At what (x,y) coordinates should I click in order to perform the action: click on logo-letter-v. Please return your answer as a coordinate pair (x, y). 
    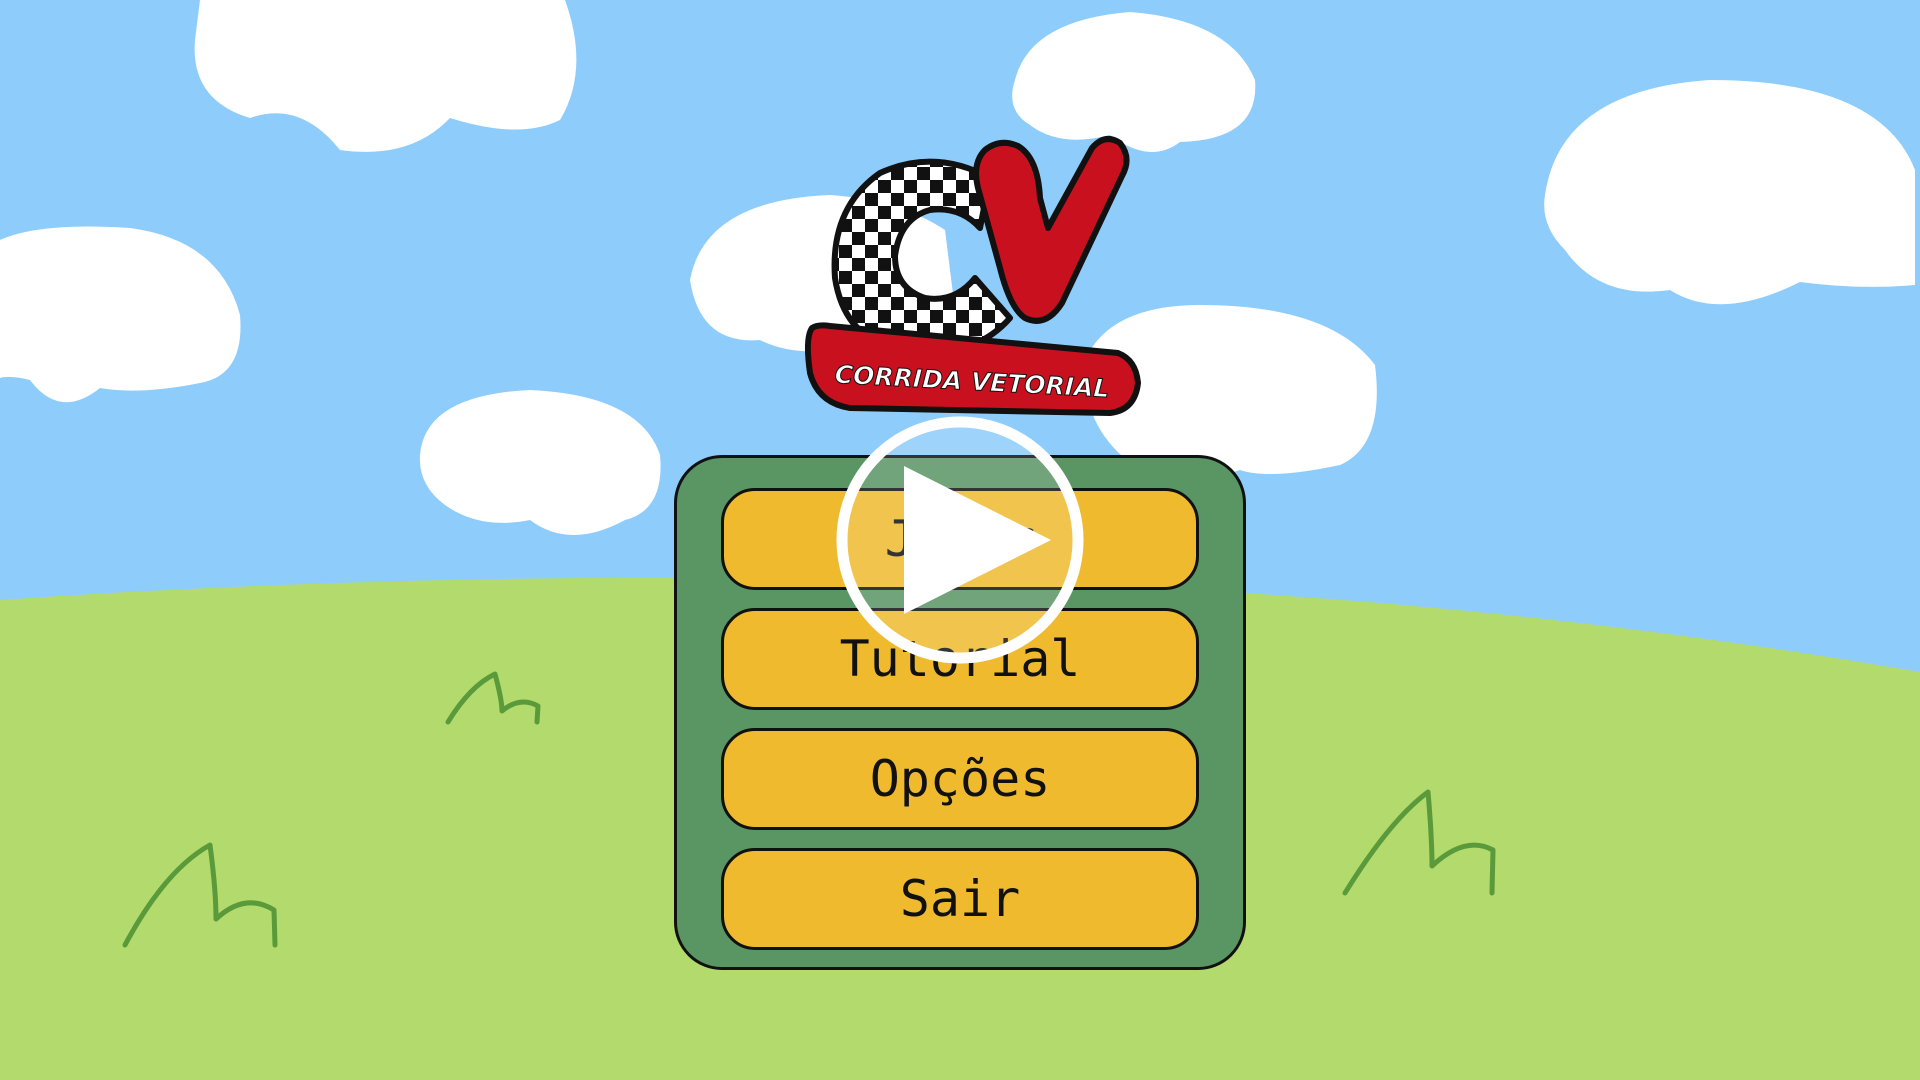
    Looking at the image, I should click on (1051, 230).